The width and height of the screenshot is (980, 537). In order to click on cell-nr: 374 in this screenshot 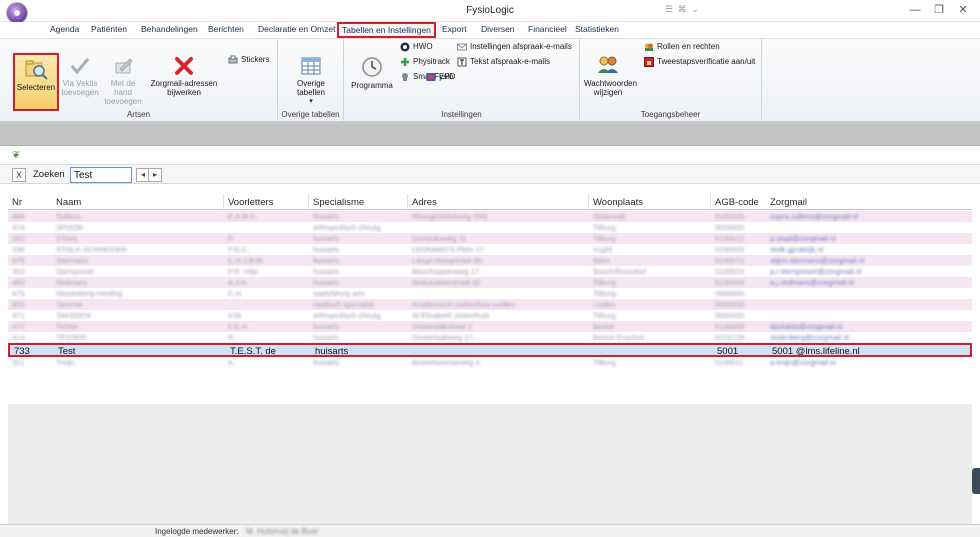, I will do `click(18, 227)`.